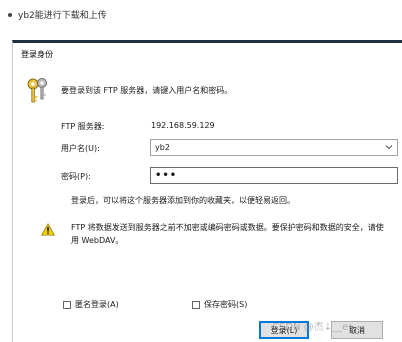  Describe the element at coordinates (274, 175) in the screenshot. I see `password-field: •••` at that location.